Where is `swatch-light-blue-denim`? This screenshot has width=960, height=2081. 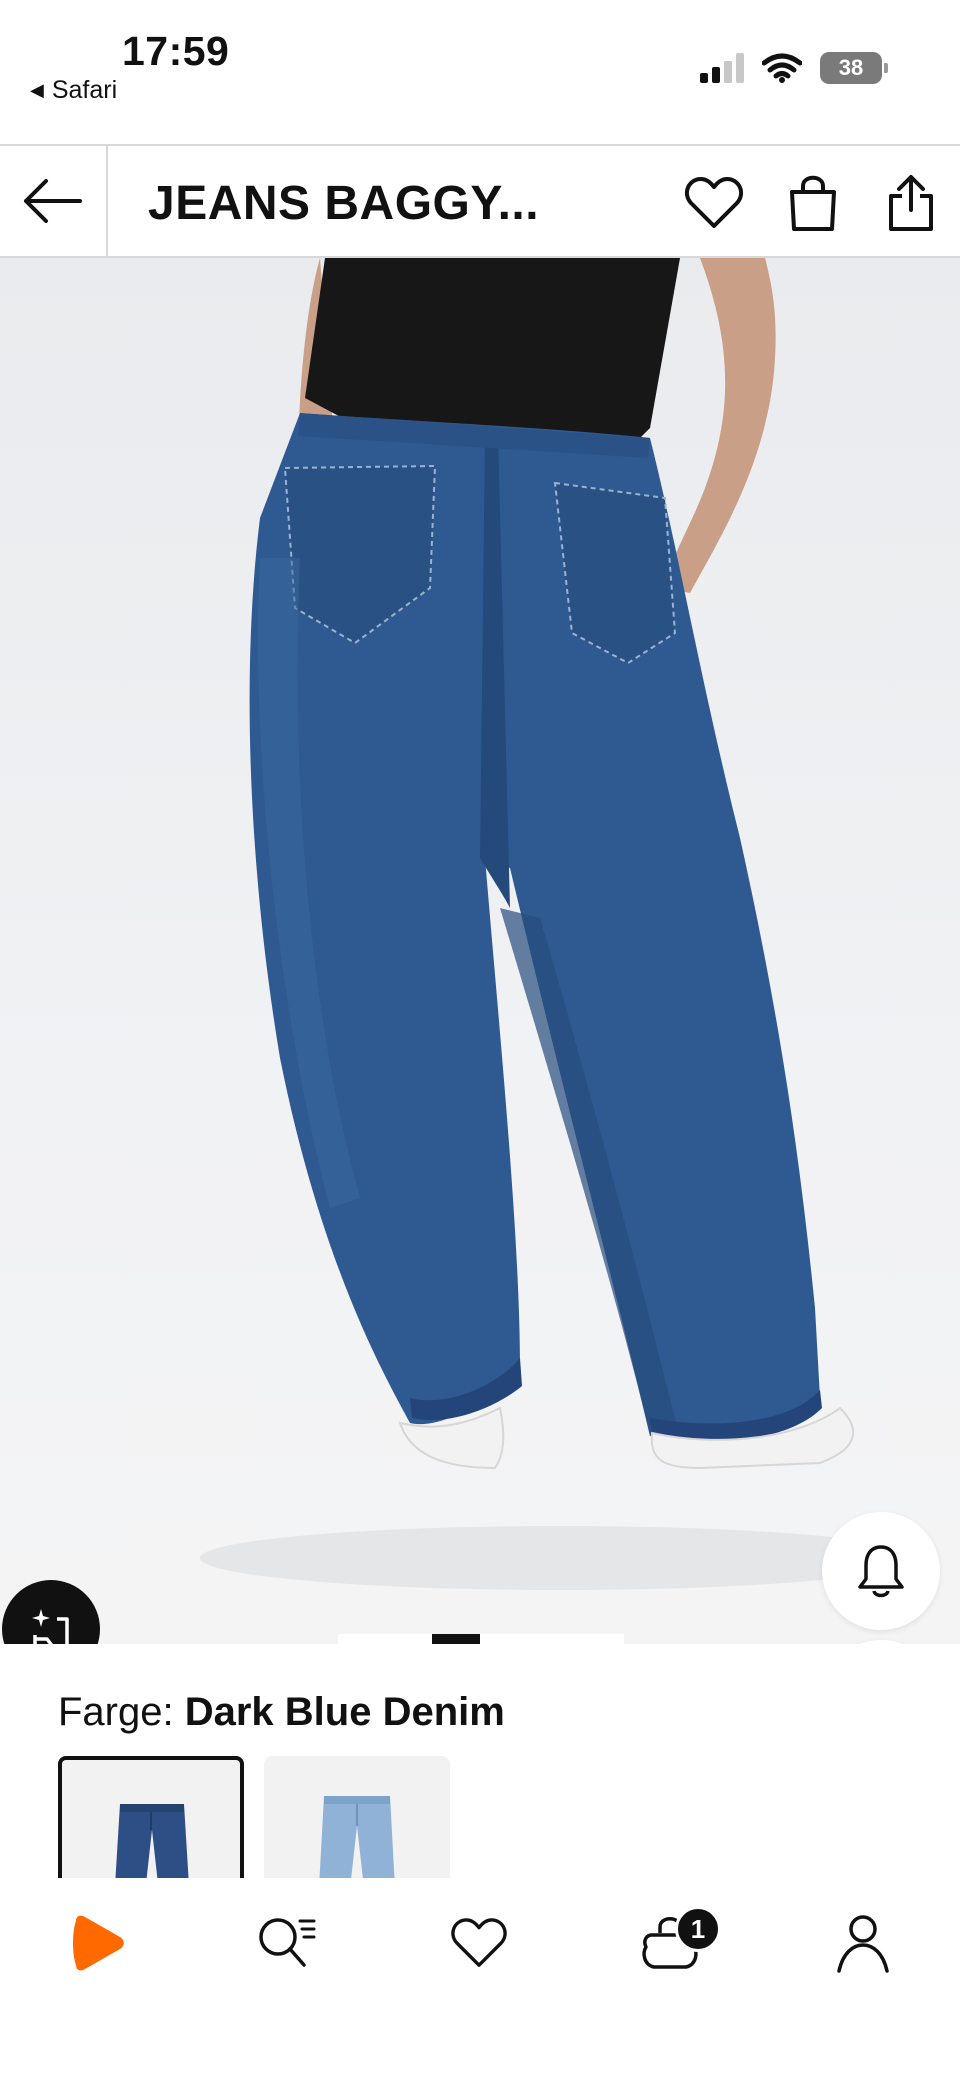
swatch-light-blue-denim is located at coordinates (357, 1817).